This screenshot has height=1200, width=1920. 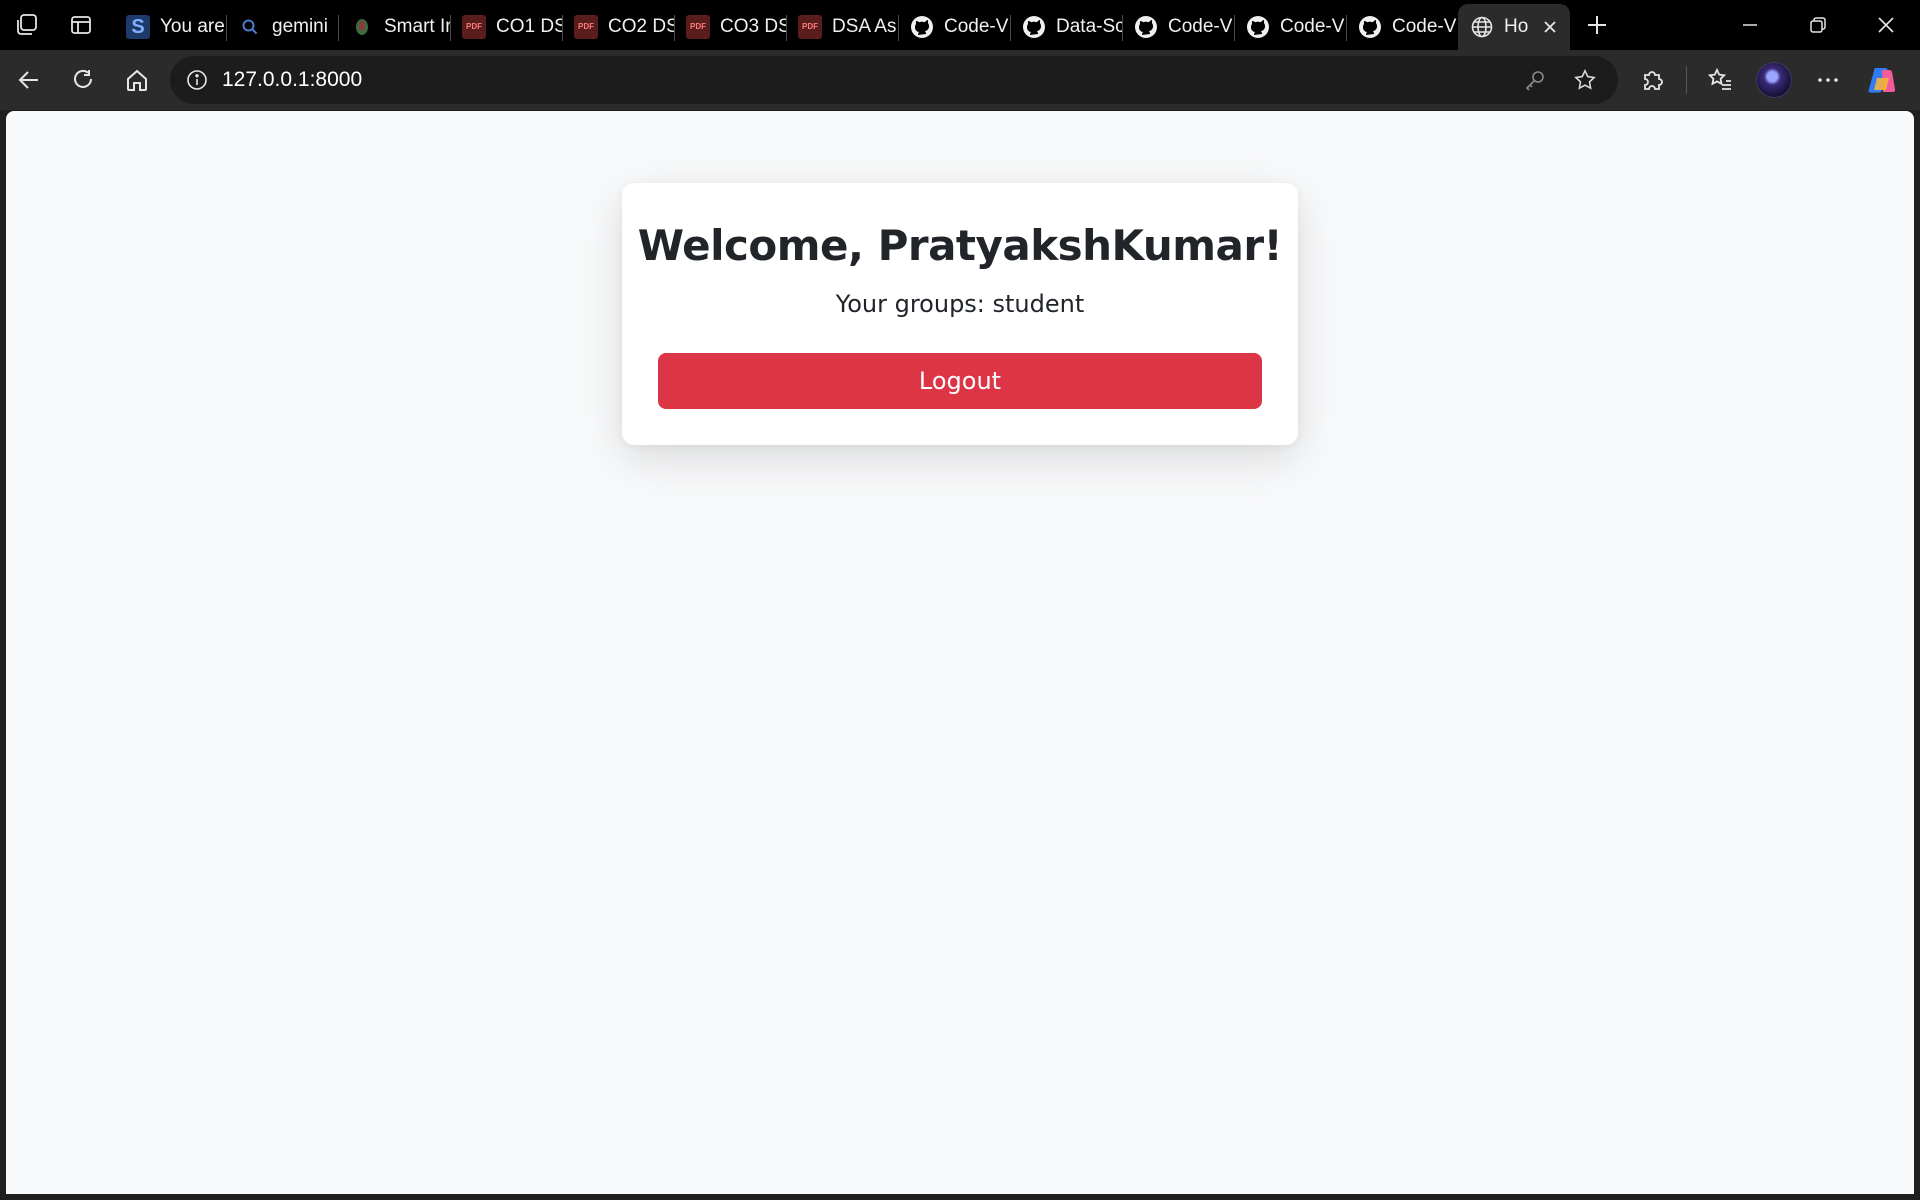 I want to click on toolbar-right, so click(x=1767, y=80).